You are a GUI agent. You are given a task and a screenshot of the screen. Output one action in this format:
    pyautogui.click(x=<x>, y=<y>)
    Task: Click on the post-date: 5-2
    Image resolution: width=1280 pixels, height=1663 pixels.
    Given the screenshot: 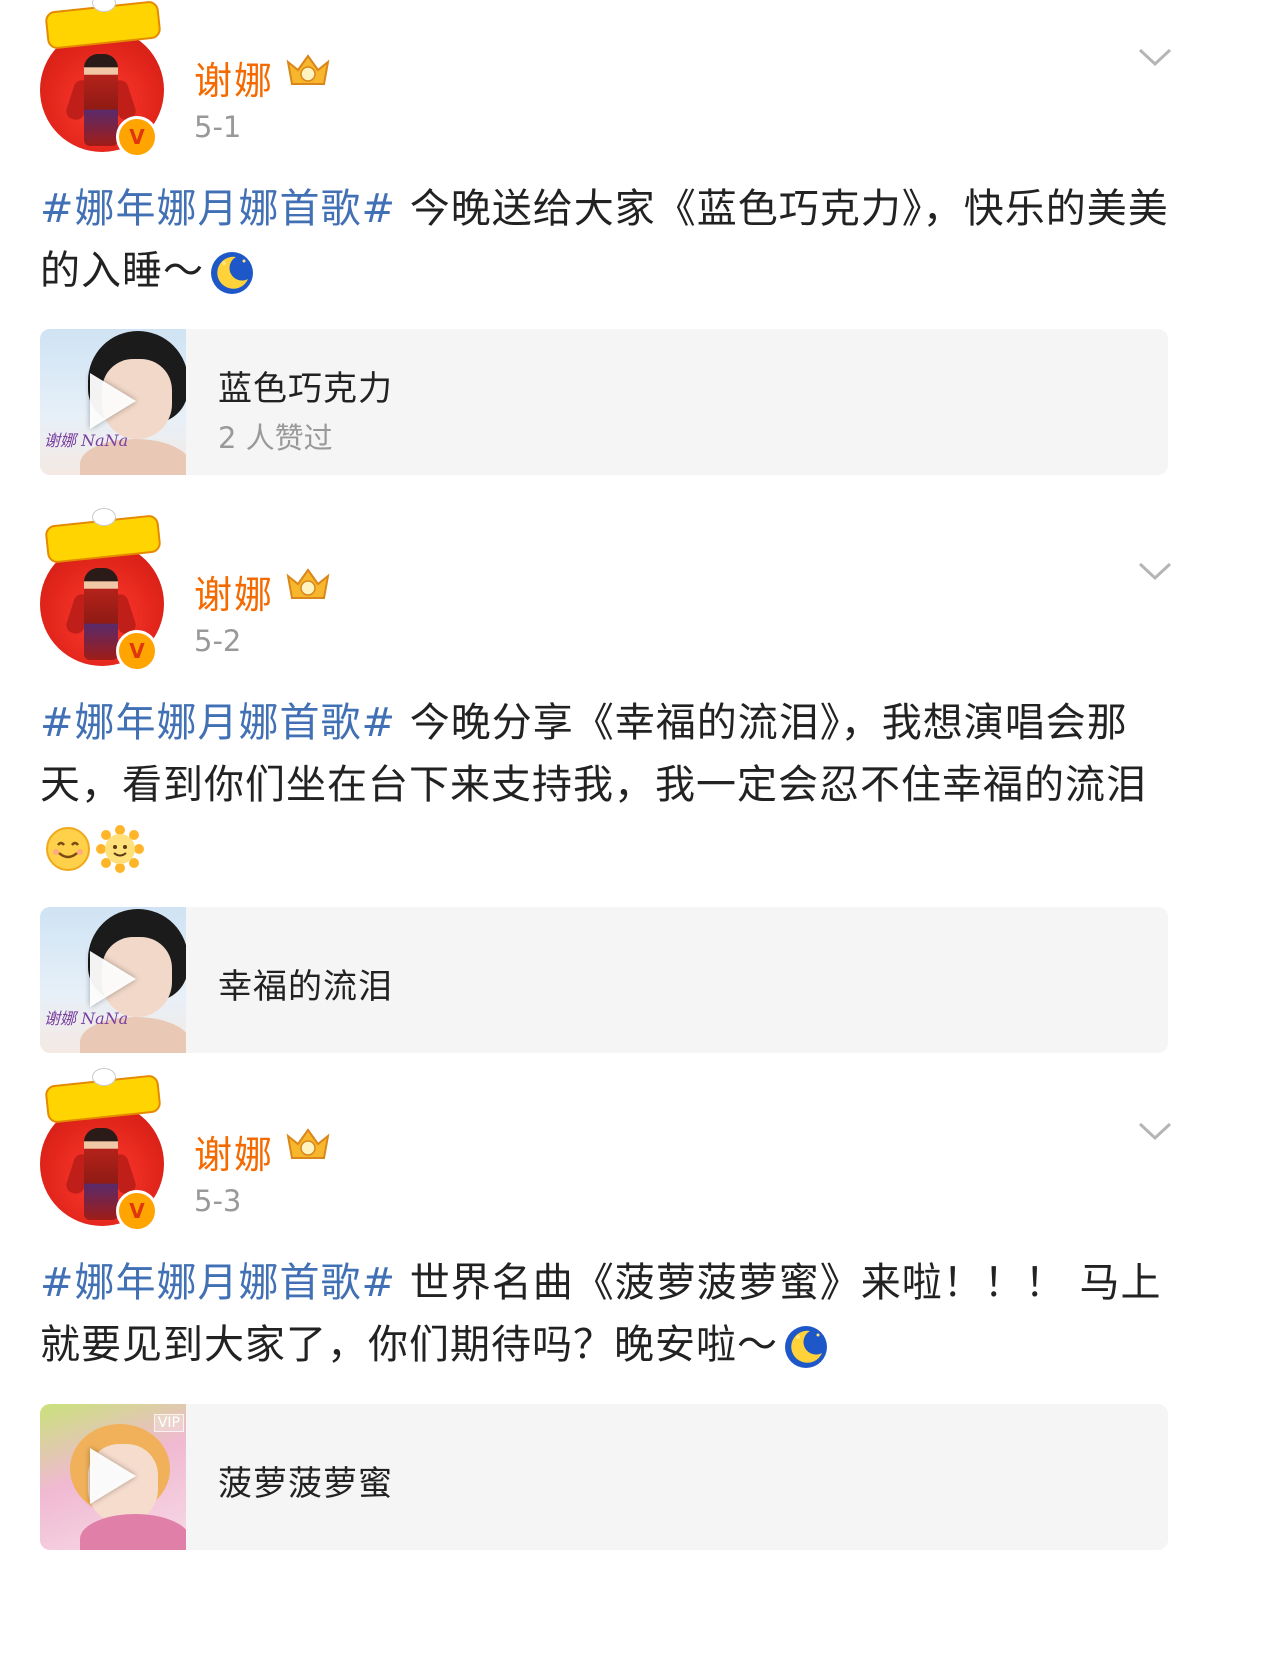 What is the action you would take?
    pyautogui.click(x=218, y=641)
    